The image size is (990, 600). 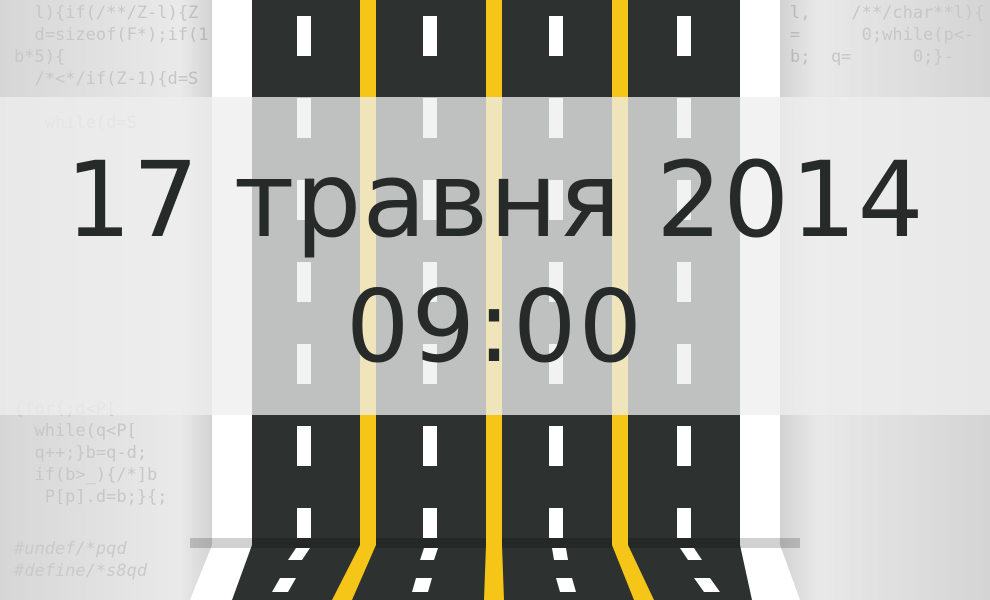 I want to click on lane-dash-floor, so click(x=560, y=554).